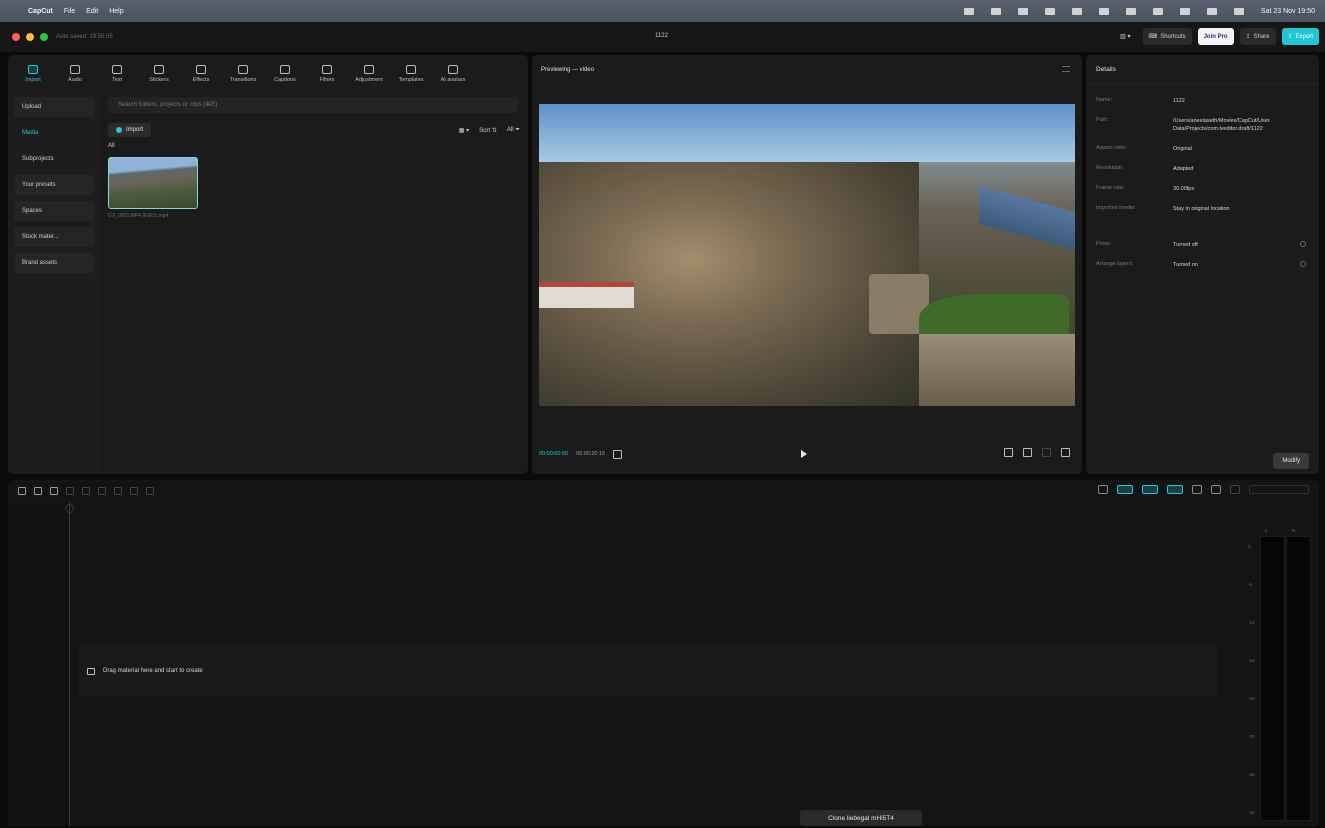 The width and height of the screenshot is (1325, 828). I want to click on import-row: Import ▦ ▾ Sort ⇅ All ⏷, so click(314, 130).